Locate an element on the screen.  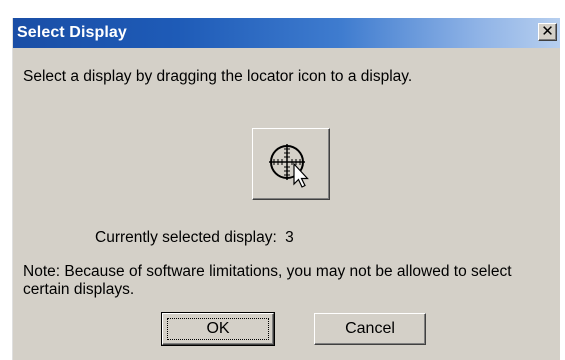
cancel-button: Cancel is located at coordinates (370, 329).